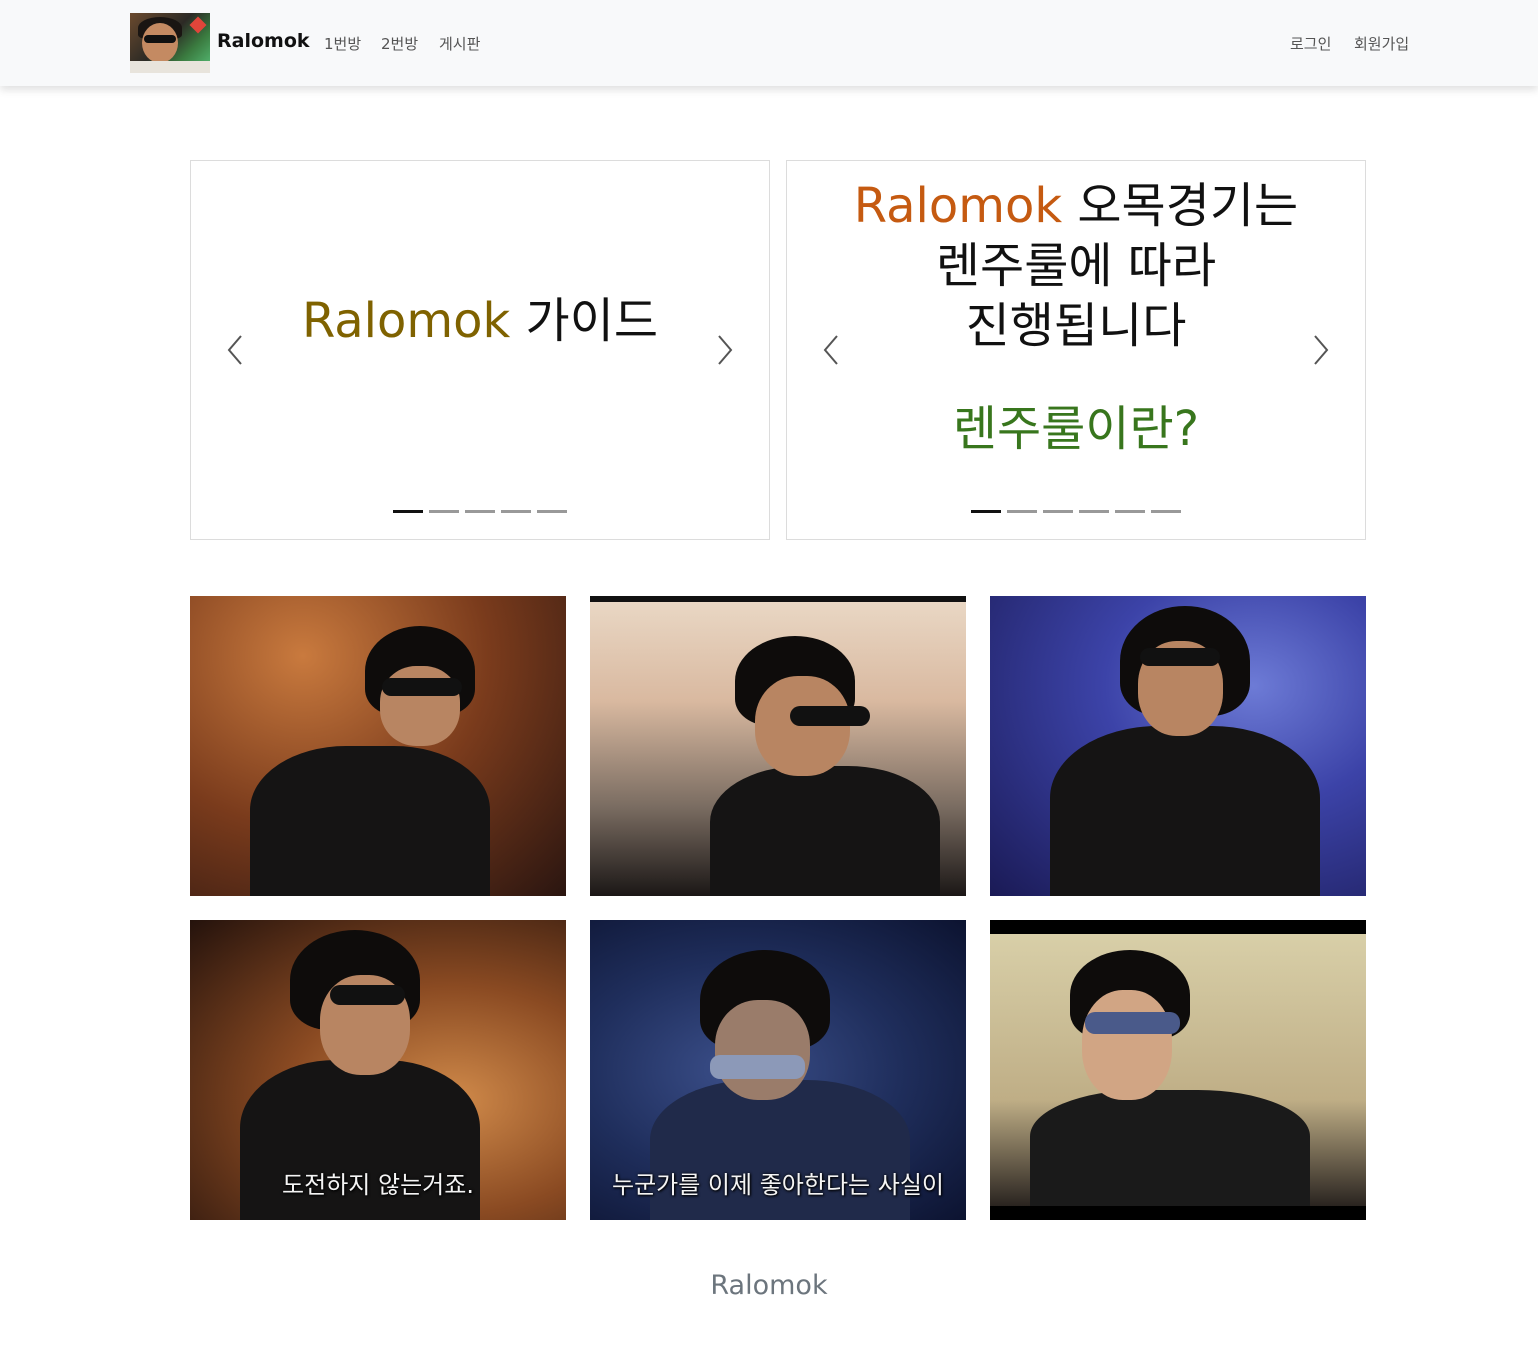 Image resolution: width=1538 pixels, height=1350 pixels. Describe the element at coordinates (1310, 43) in the screenshot. I see `nav-link-login: 로그인` at that location.